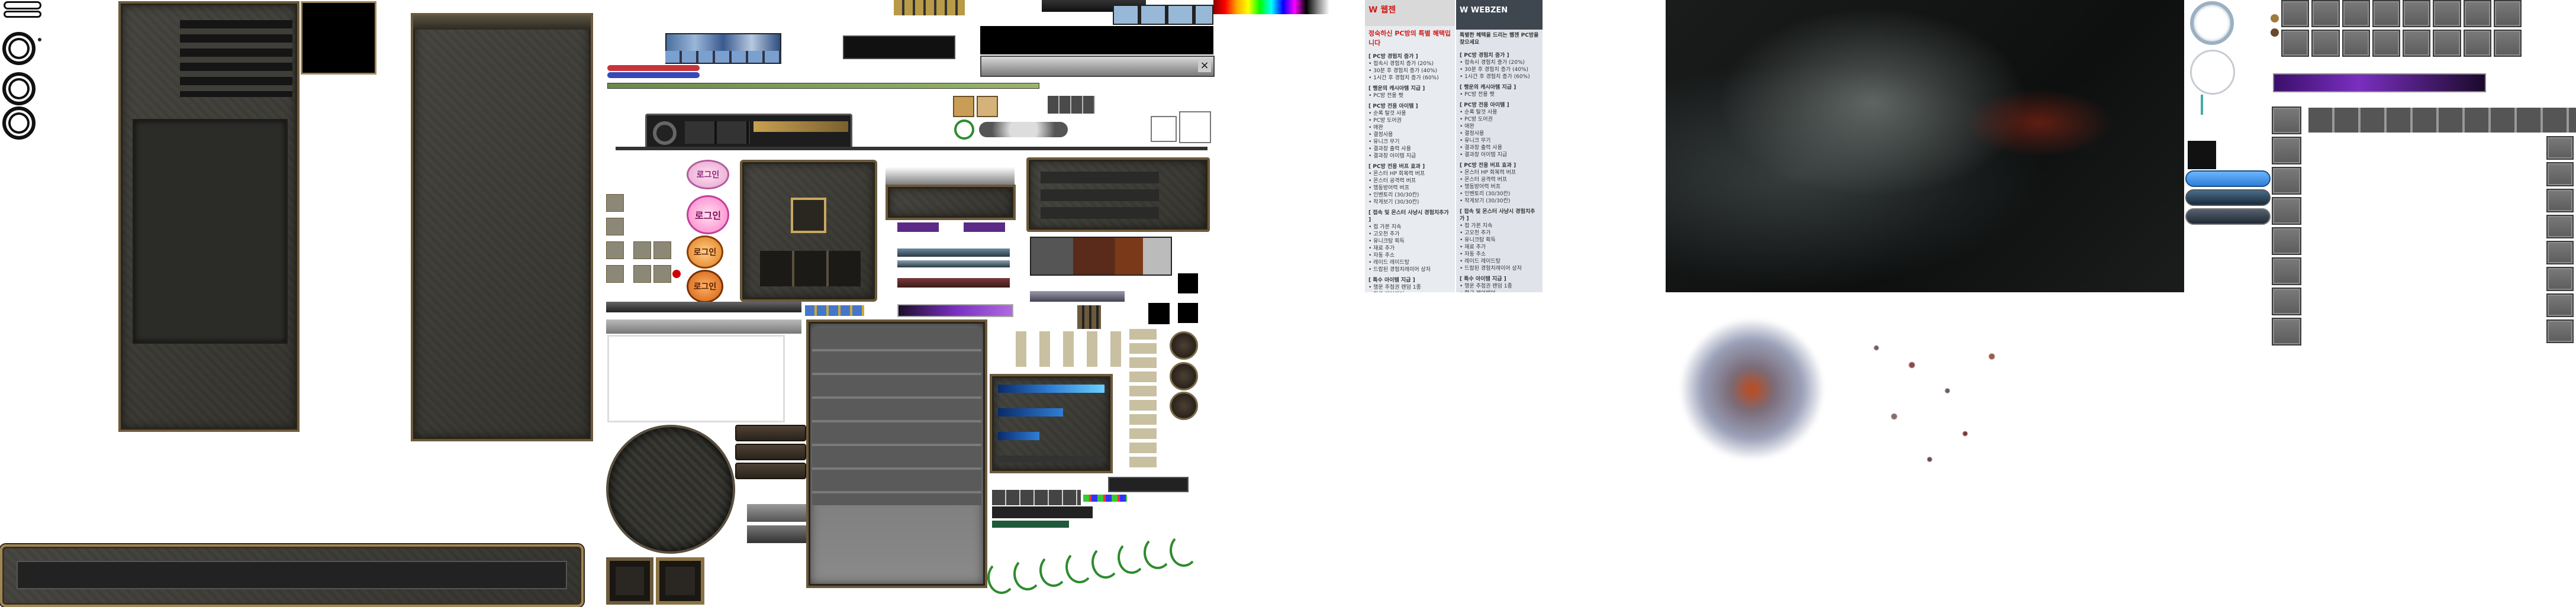 This screenshot has height=607, width=2576. Describe the element at coordinates (809, 215) in the screenshot. I see `item-main-slot` at that location.